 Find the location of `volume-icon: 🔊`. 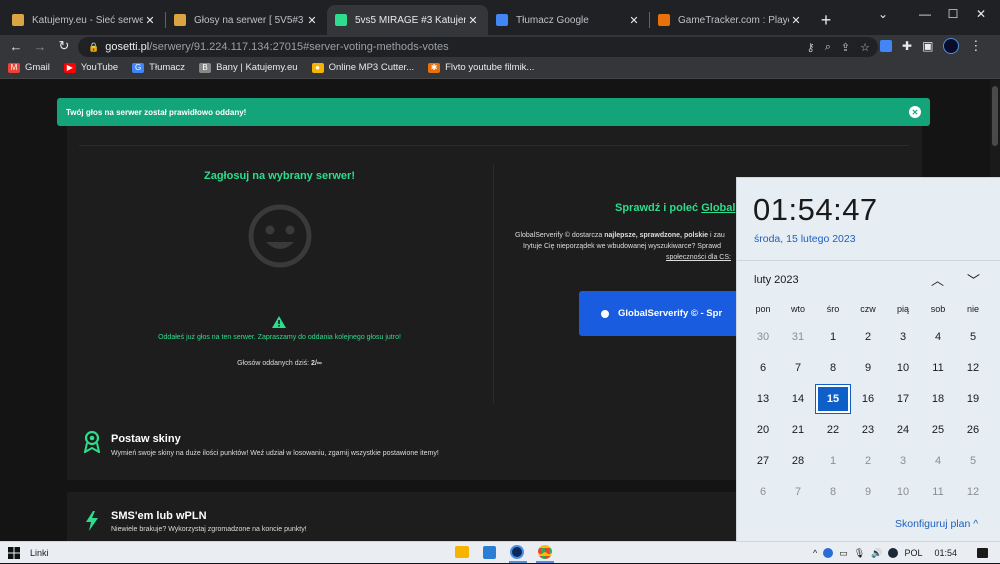

volume-icon: 🔊 is located at coordinates (876, 553).